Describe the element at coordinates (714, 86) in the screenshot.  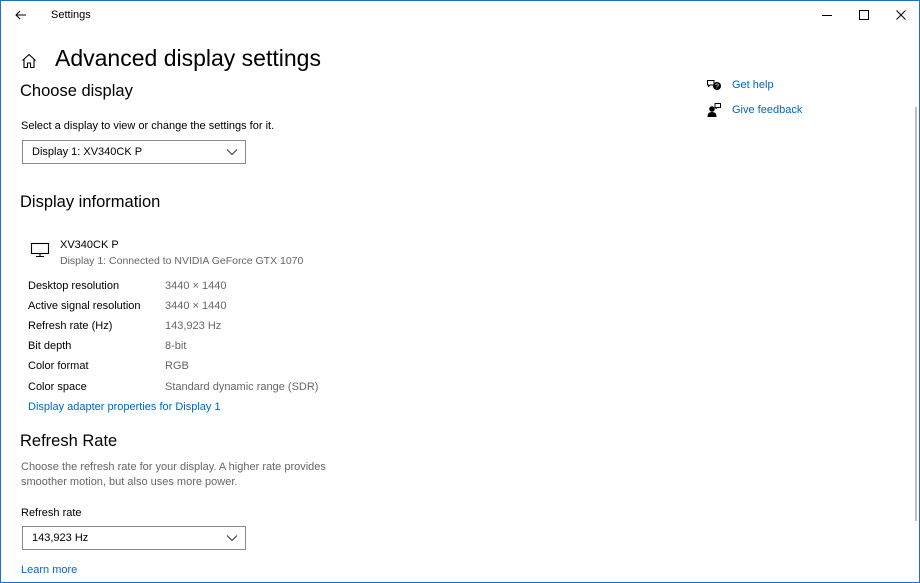
I see `help-chat-icon: ?` at that location.